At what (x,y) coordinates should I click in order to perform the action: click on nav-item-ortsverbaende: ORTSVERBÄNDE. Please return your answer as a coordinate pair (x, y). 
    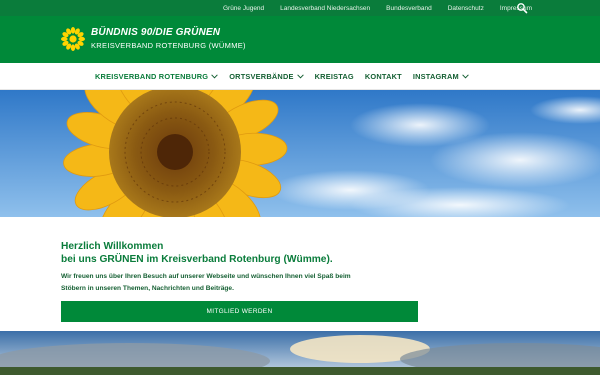
    Looking at the image, I should click on (266, 76).